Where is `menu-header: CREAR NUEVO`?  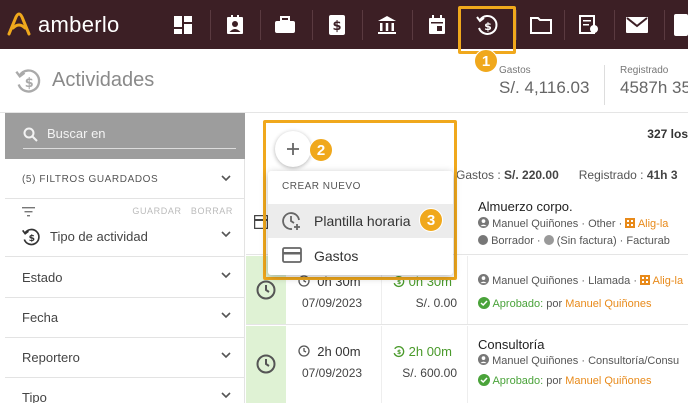
menu-header: CREAR NUEVO is located at coordinates (321, 186).